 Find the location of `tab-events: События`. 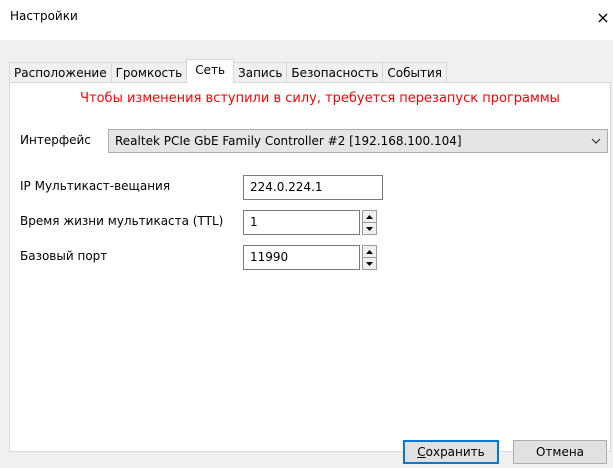

tab-events: События is located at coordinates (414, 72).